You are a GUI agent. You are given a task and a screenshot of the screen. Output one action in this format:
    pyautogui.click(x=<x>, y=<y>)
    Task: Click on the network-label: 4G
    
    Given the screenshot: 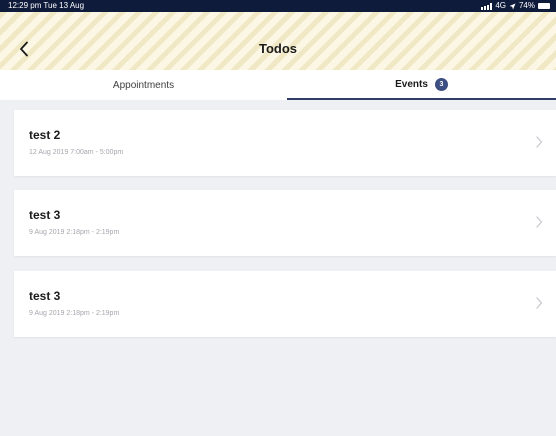 What is the action you would take?
    pyautogui.click(x=500, y=5)
    